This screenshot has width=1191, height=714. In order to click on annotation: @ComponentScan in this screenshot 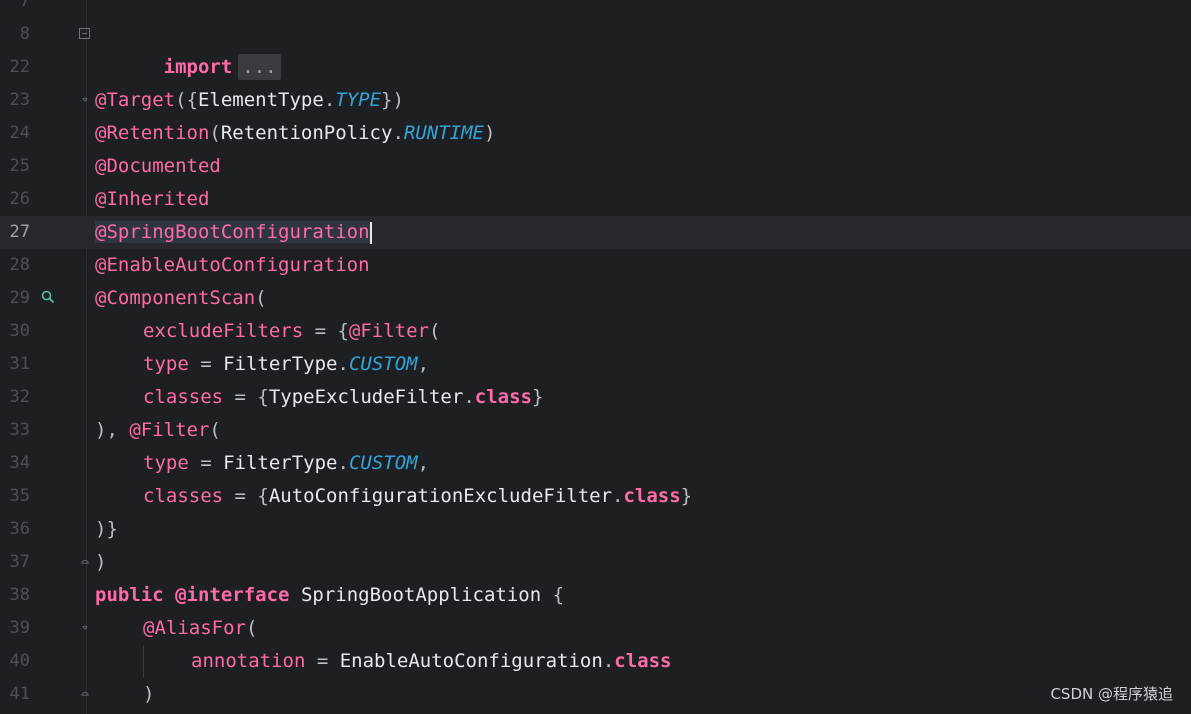, I will do `click(175, 298)`.